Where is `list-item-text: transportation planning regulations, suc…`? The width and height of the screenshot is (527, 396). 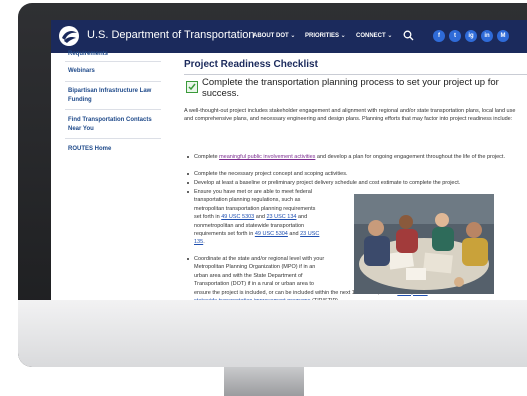 list-item-text: transportation planning regulations, suc… is located at coordinates (247, 200).